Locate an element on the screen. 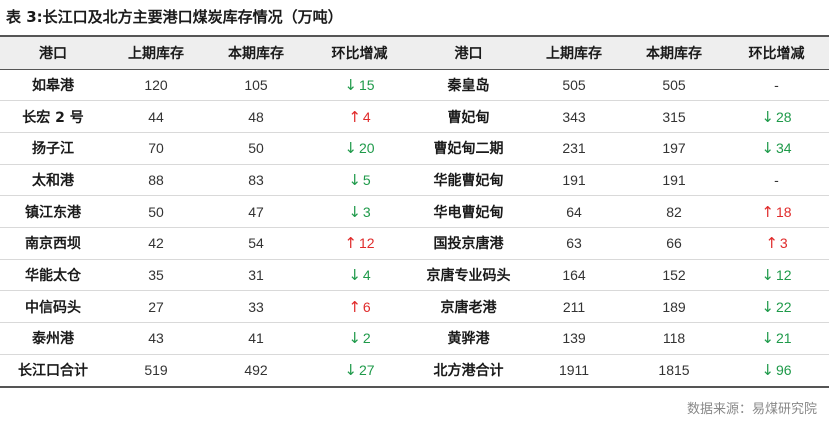 The height and width of the screenshot is (423, 829). change-value: - is located at coordinates (776, 85).